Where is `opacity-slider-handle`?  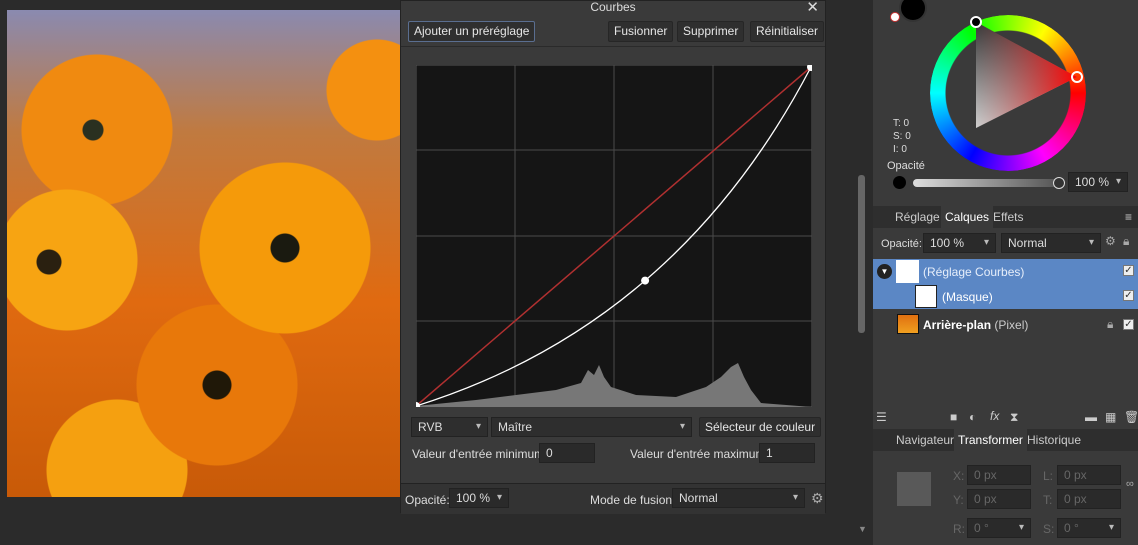 opacity-slider-handle is located at coordinates (1059, 183).